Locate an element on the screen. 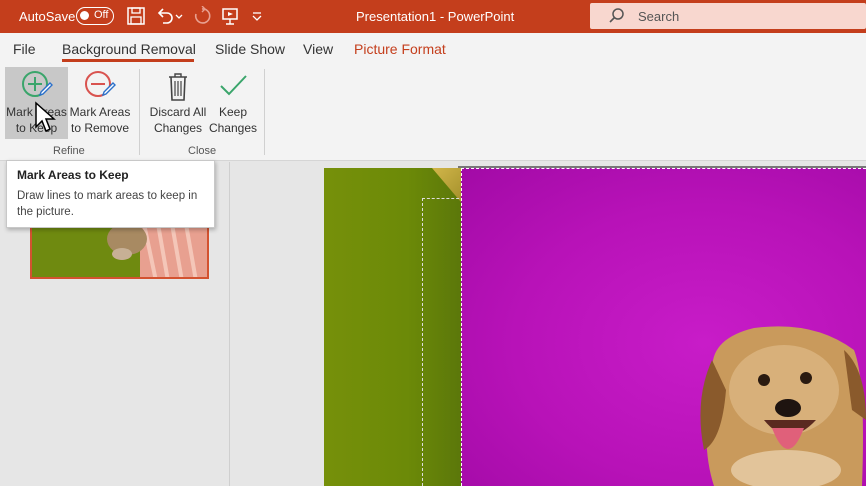 This screenshot has width=866, height=486. undo-dropdown-chevron-icon is located at coordinates (179, 16).